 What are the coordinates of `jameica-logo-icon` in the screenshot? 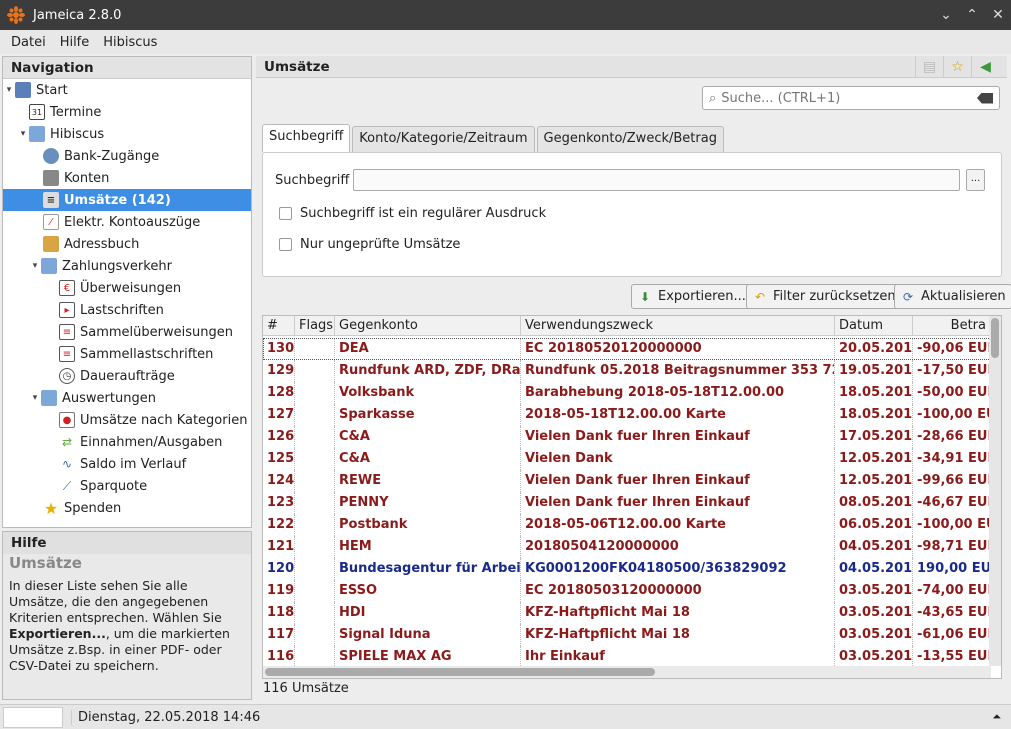 It's located at (16, 15).